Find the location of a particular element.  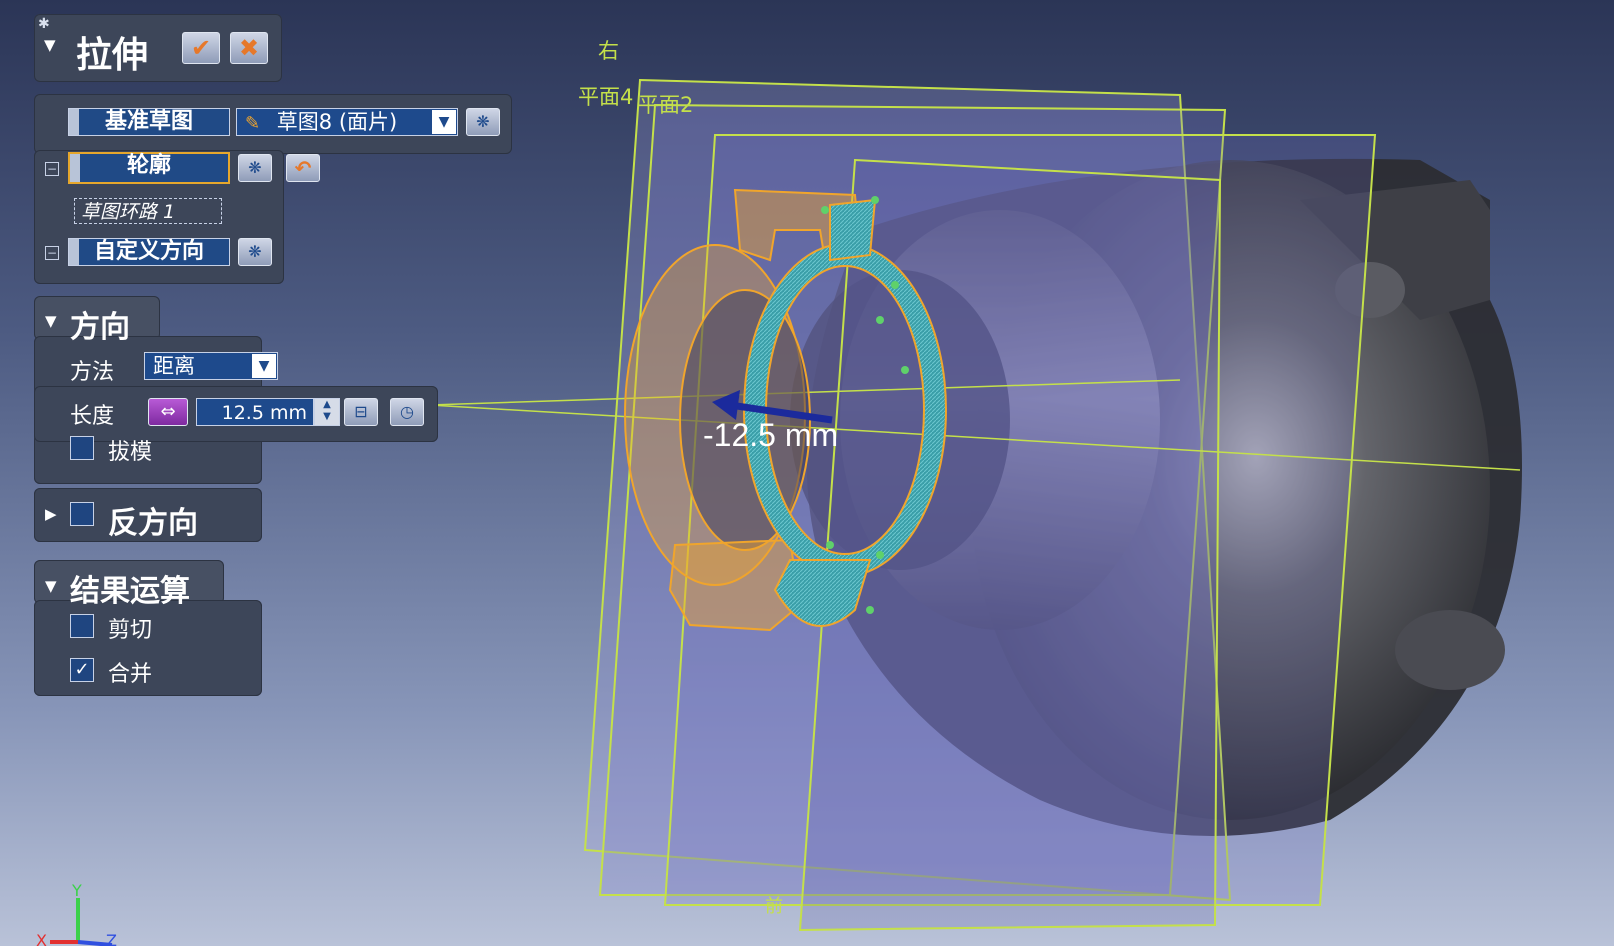

length-option-button: ◷ is located at coordinates (407, 412).